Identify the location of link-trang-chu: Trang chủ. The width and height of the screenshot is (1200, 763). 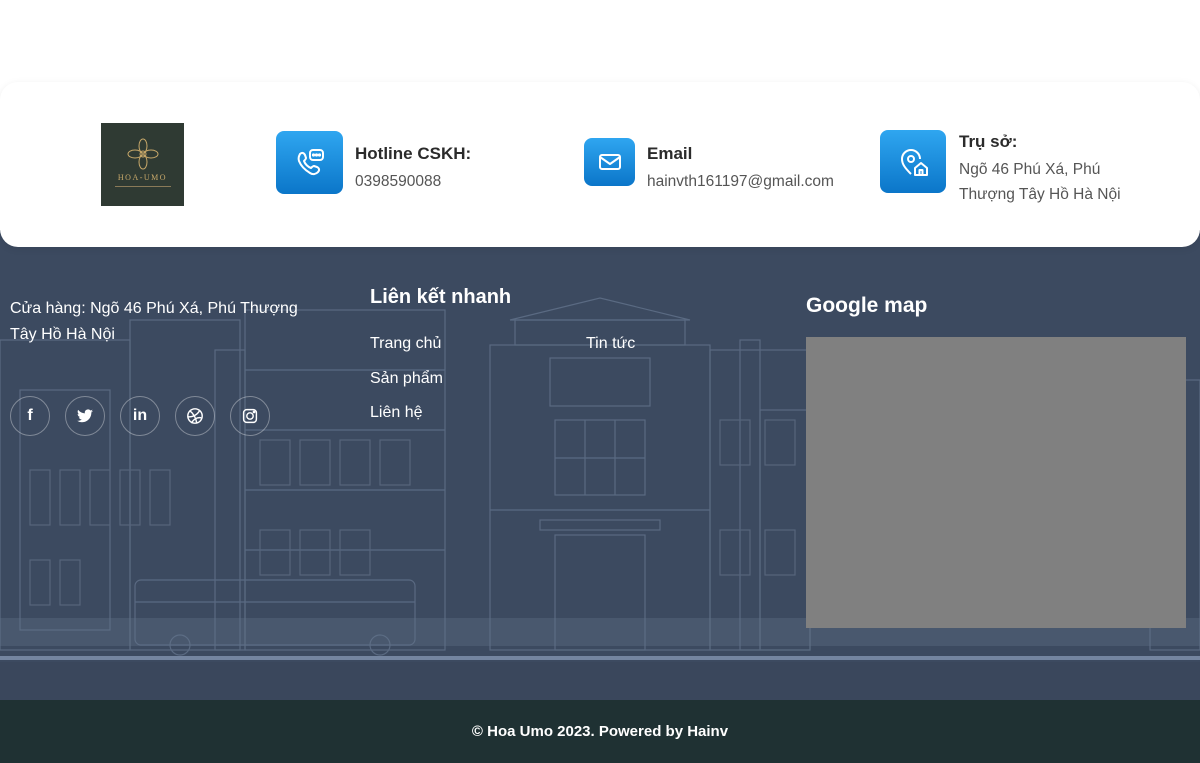
(405, 344).